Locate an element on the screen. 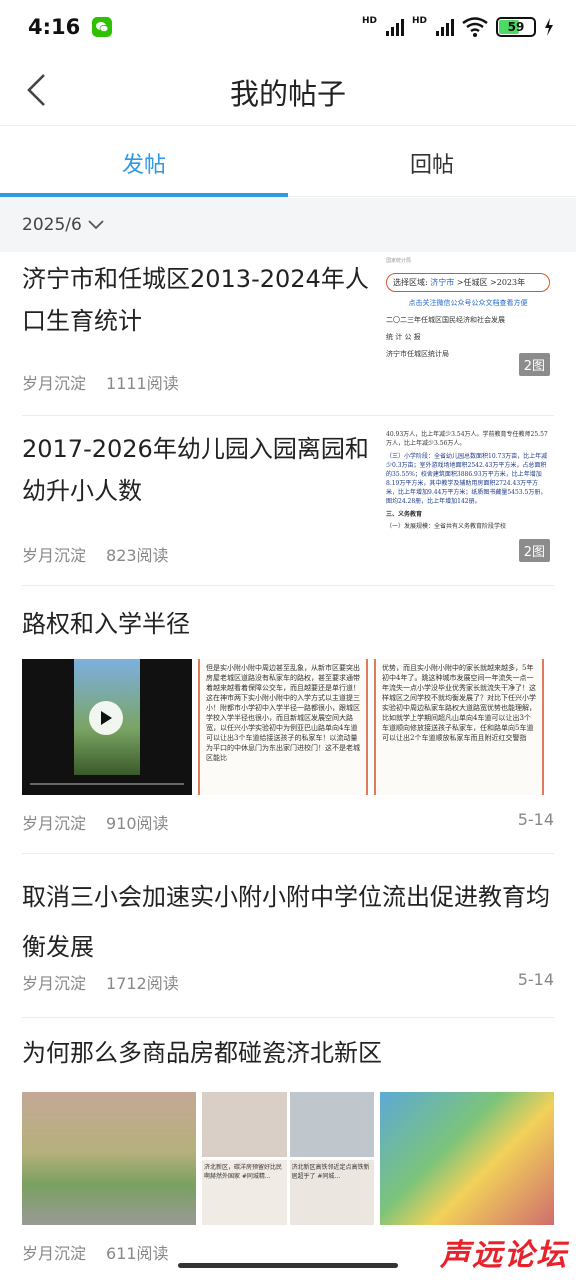 The image size is (576, 1280). tab-posts: 发帖 is located at coordinates (144, 162).